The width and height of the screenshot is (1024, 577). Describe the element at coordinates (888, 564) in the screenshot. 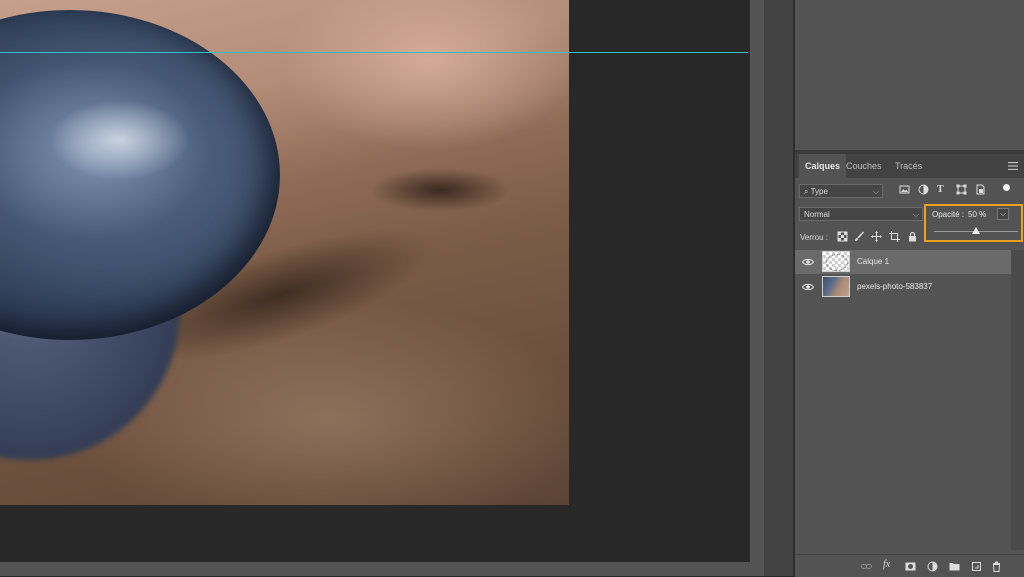

I see `fx-icon: fx` at that location.